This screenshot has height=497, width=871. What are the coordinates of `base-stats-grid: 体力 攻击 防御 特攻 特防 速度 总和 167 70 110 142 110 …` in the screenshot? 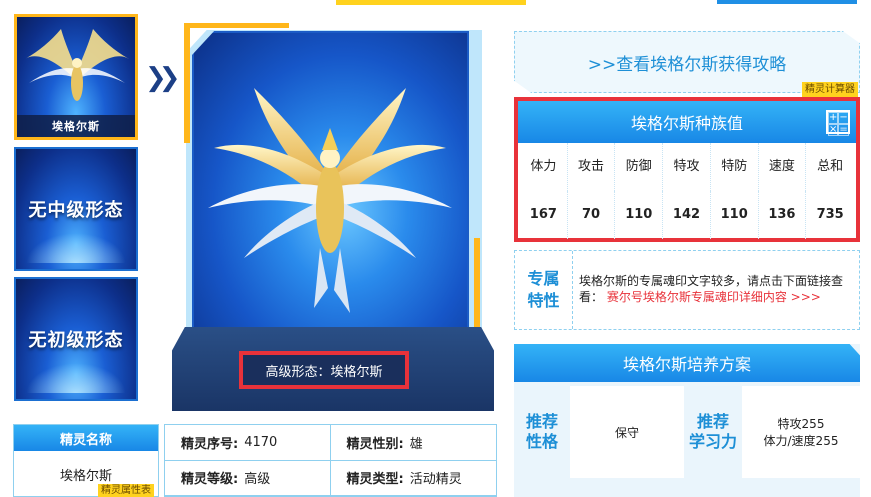 It's located at (687, 191).